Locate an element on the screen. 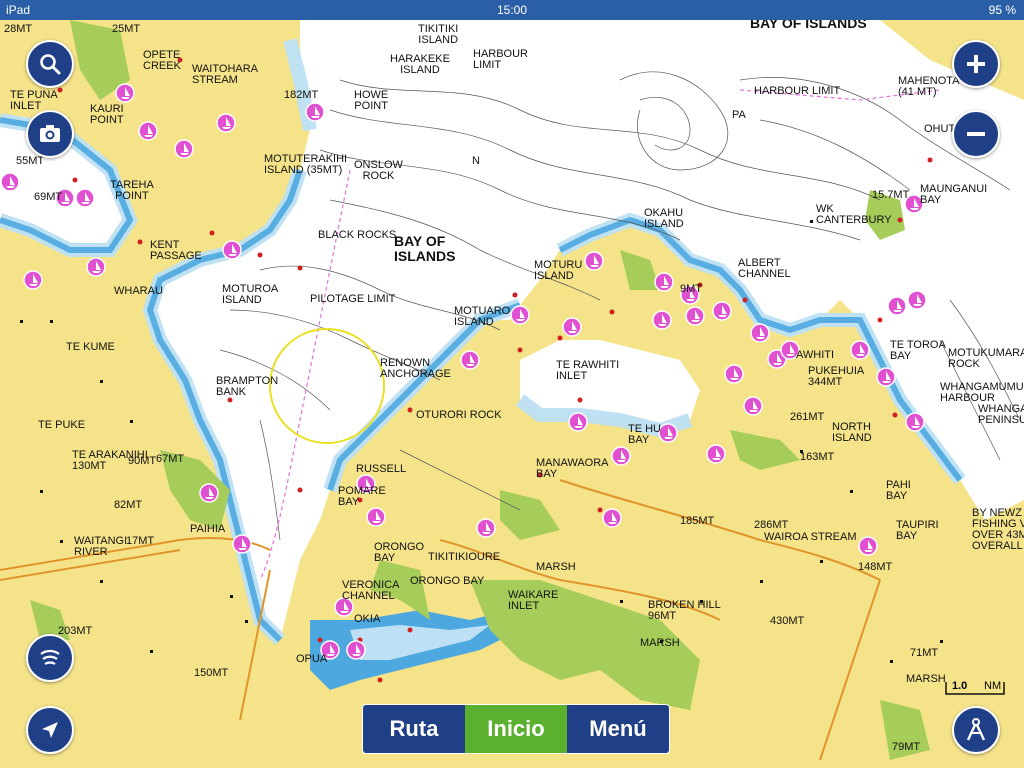 The height and width of the screenshot is (768, 1024). label-ohu: OHUT is located at coordinates (940, 129).